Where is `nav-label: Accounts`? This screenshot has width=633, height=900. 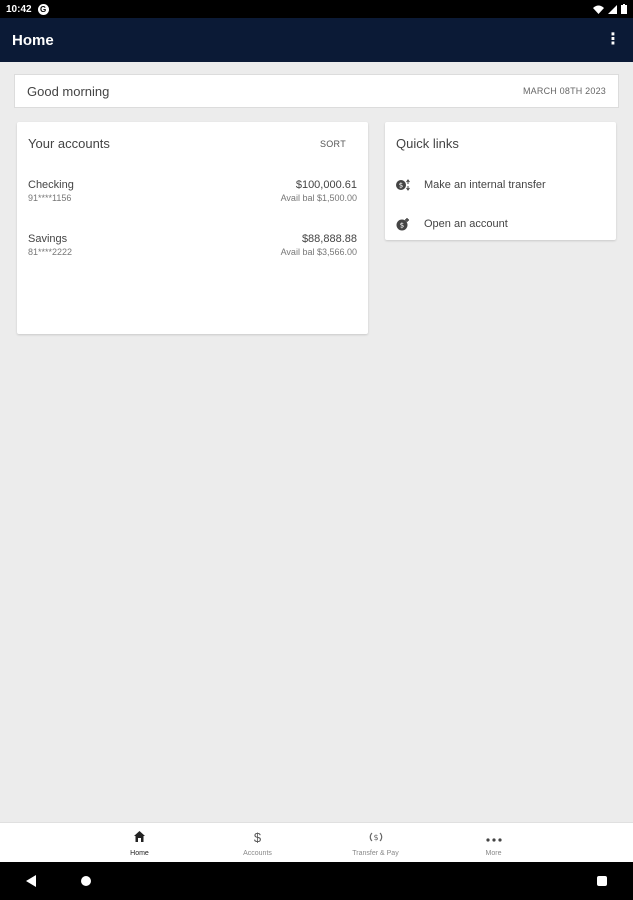 nav-label: Accounts is located at coordinates (257, 853).